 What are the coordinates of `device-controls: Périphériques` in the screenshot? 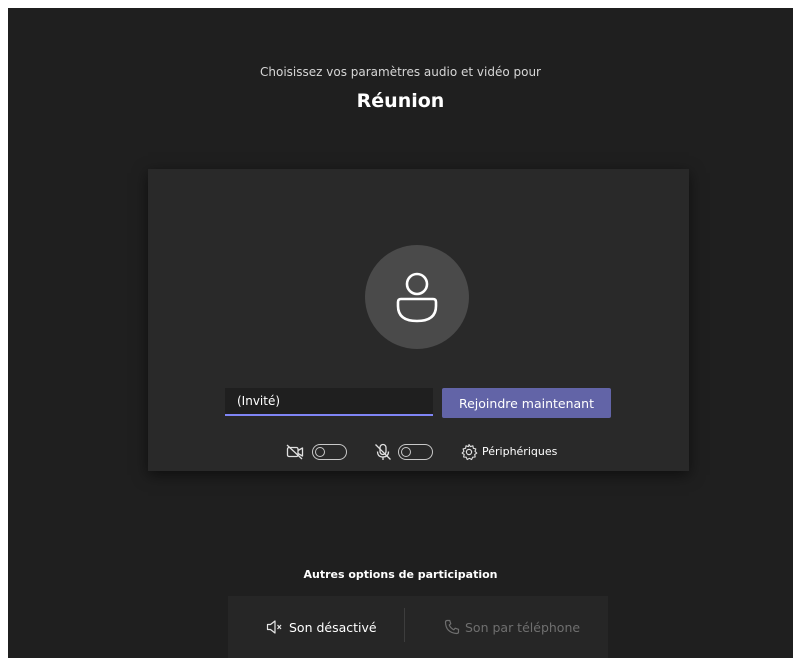 It's located at (418, 452).